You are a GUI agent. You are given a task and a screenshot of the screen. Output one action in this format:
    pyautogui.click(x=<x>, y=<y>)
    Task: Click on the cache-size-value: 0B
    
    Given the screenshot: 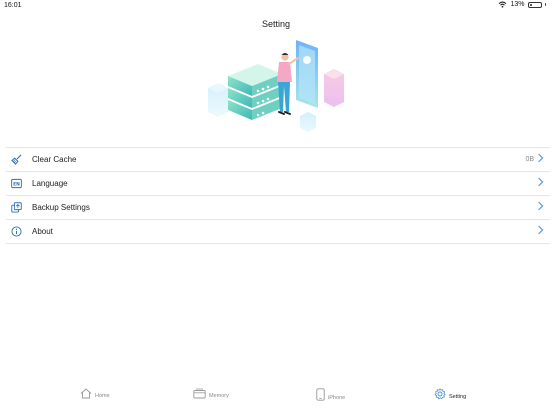 What is the action you would take?
    pyautogui.click(x=529, y=159)
    